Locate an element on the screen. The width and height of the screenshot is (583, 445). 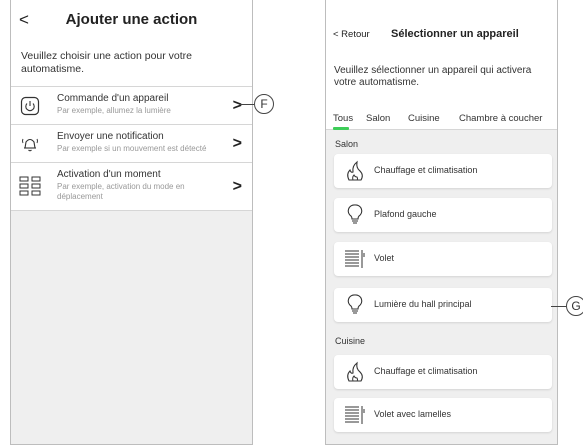
callout-badge: G is located at coordinates (574, 306).